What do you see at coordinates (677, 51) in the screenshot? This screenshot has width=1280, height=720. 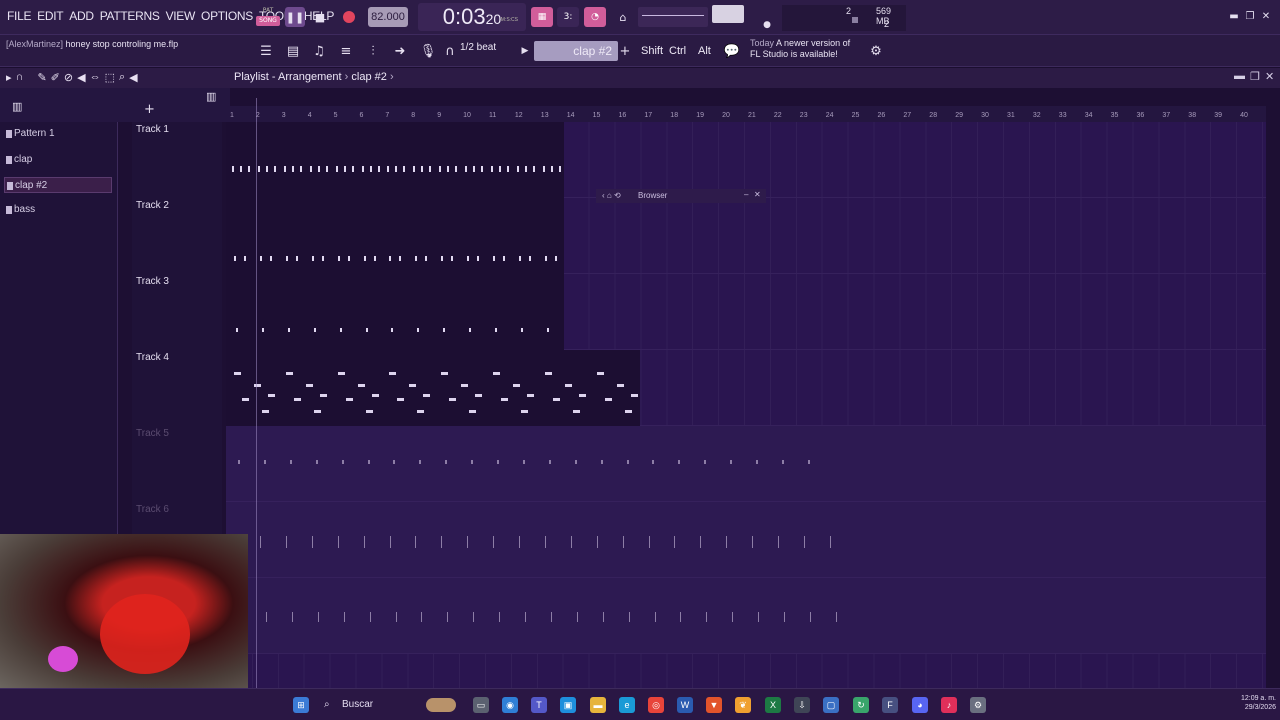 I see `ctrl-toggle: Ctrl` at bounding box center [677, 51].